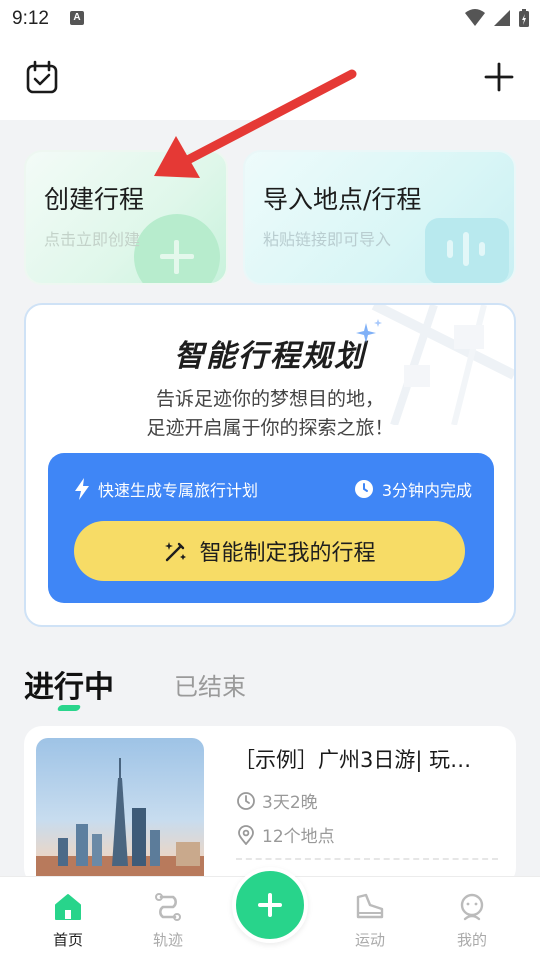 Image resolution: width=540 pixels, height=960 pixels. I want to click on smart-plan-panel: 快速生成专属旅行计划 3分钟内完成 智能制定我的行程, so click(271, 528).